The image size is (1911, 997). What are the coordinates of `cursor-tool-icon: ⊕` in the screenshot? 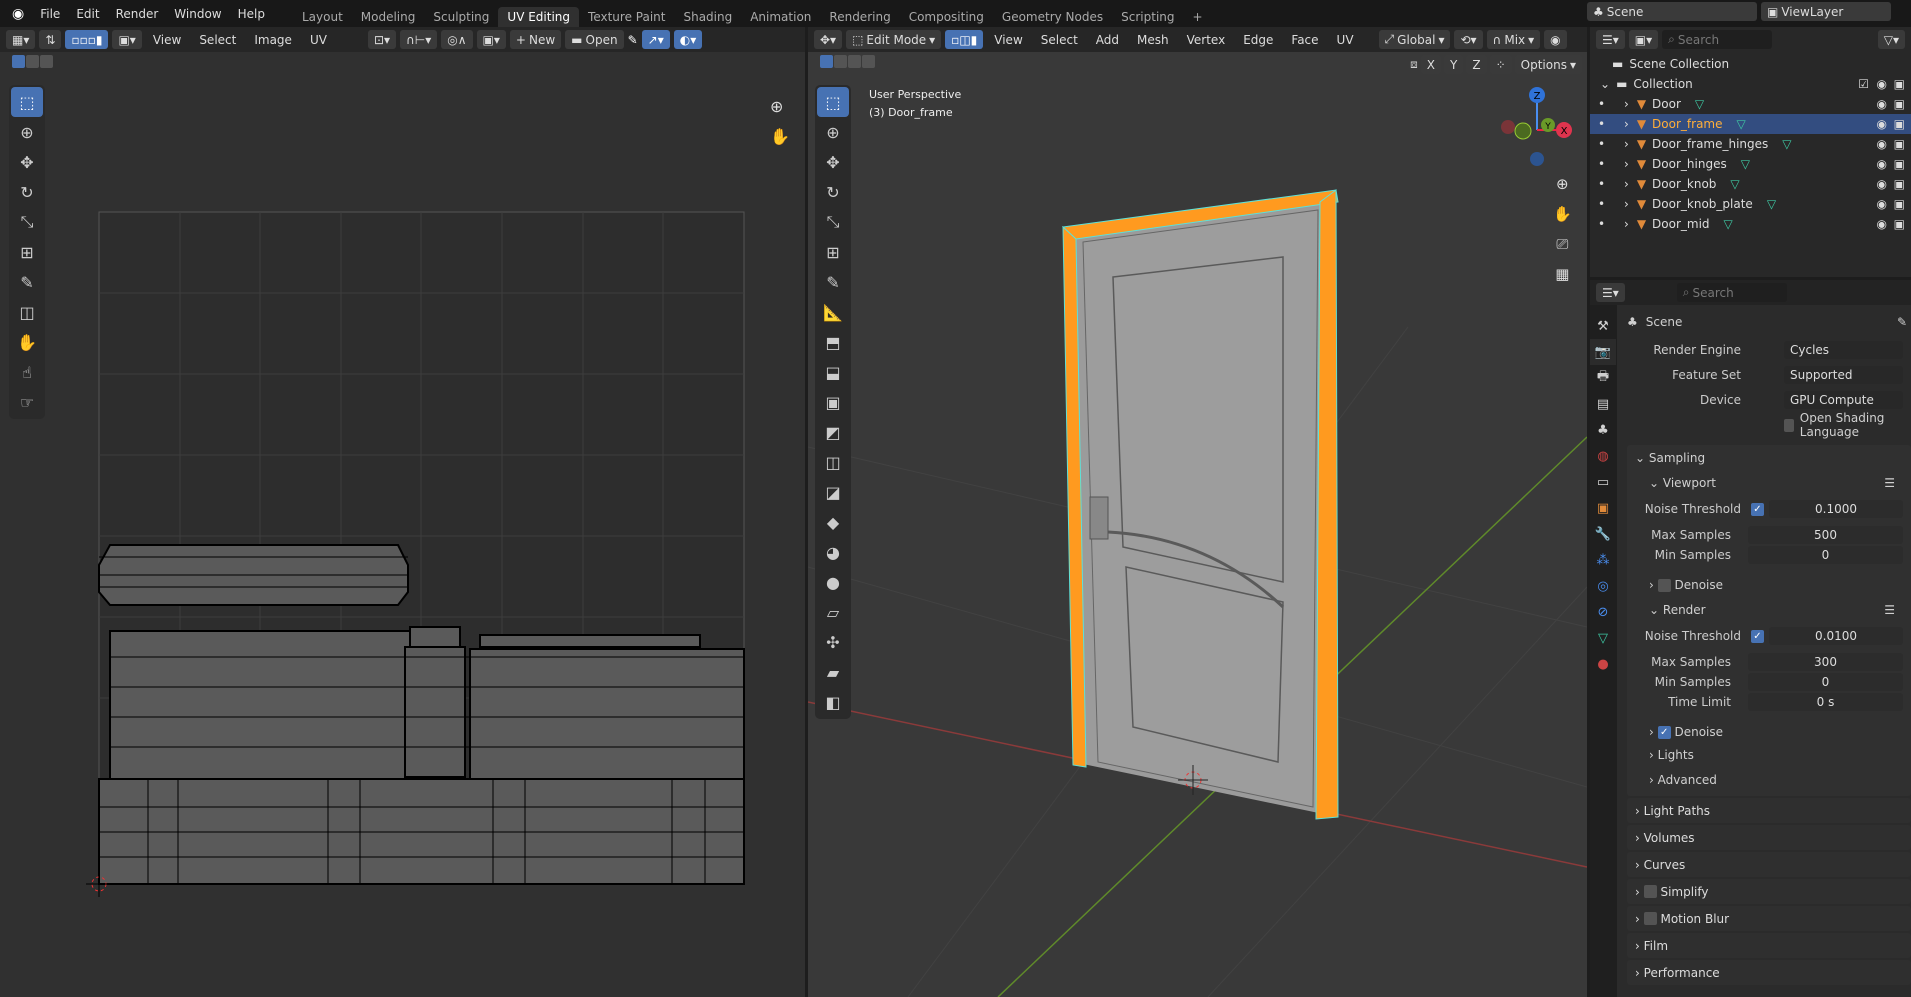 It's located at (833, 132).